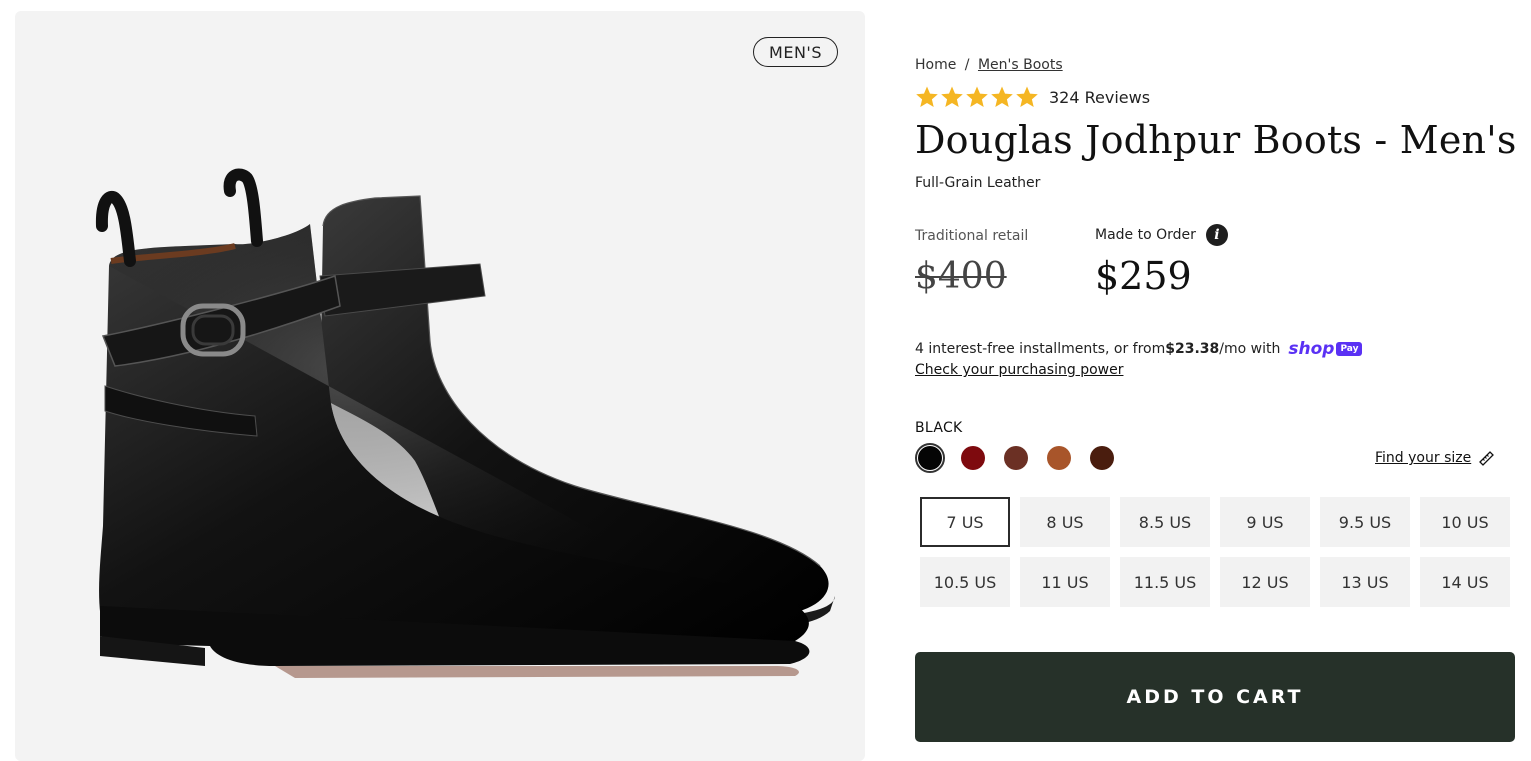 The image size is (1531, 761). Describe the element at coordinates (1216, 235) in the screenshot. I see `info-icon: i` at that location.